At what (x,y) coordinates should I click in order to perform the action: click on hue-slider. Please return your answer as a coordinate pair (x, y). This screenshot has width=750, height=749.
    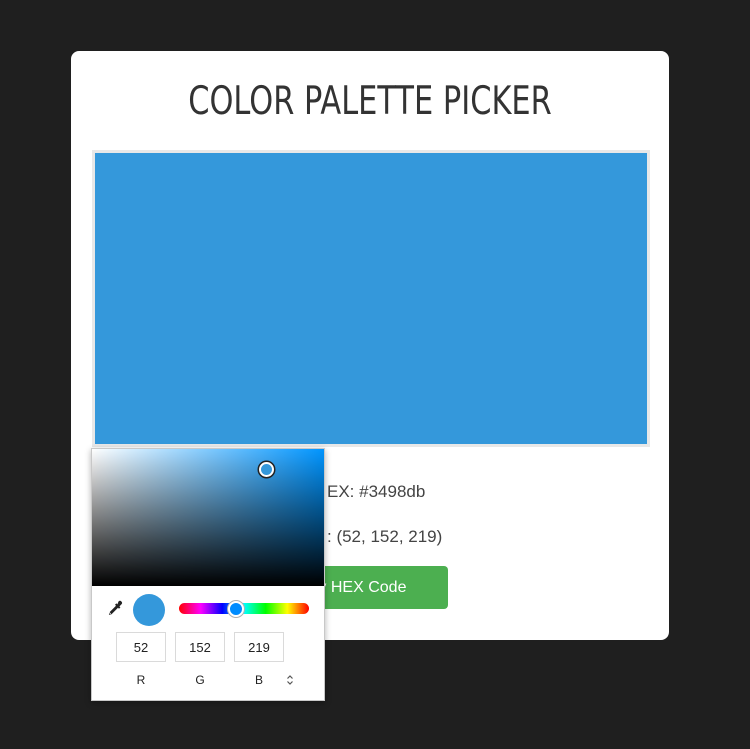
    Looking at the image, I should click on (244, 608).